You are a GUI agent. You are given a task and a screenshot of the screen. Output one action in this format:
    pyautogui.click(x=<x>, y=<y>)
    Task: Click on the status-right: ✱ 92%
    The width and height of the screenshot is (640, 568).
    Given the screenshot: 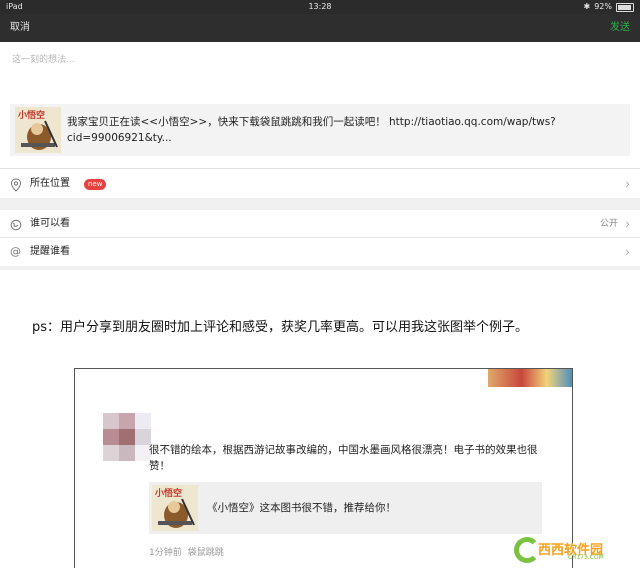 What is the action you would take?
    pyautogui.click(x=609, y=7)
    